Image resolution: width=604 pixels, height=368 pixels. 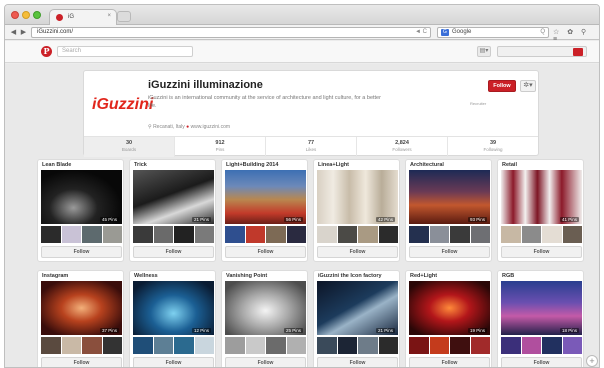 What do you see at coordinates (293, 219) in the screenshot?
I see `board-pin-count: 56 Pins` at bounding box center [293, 219].